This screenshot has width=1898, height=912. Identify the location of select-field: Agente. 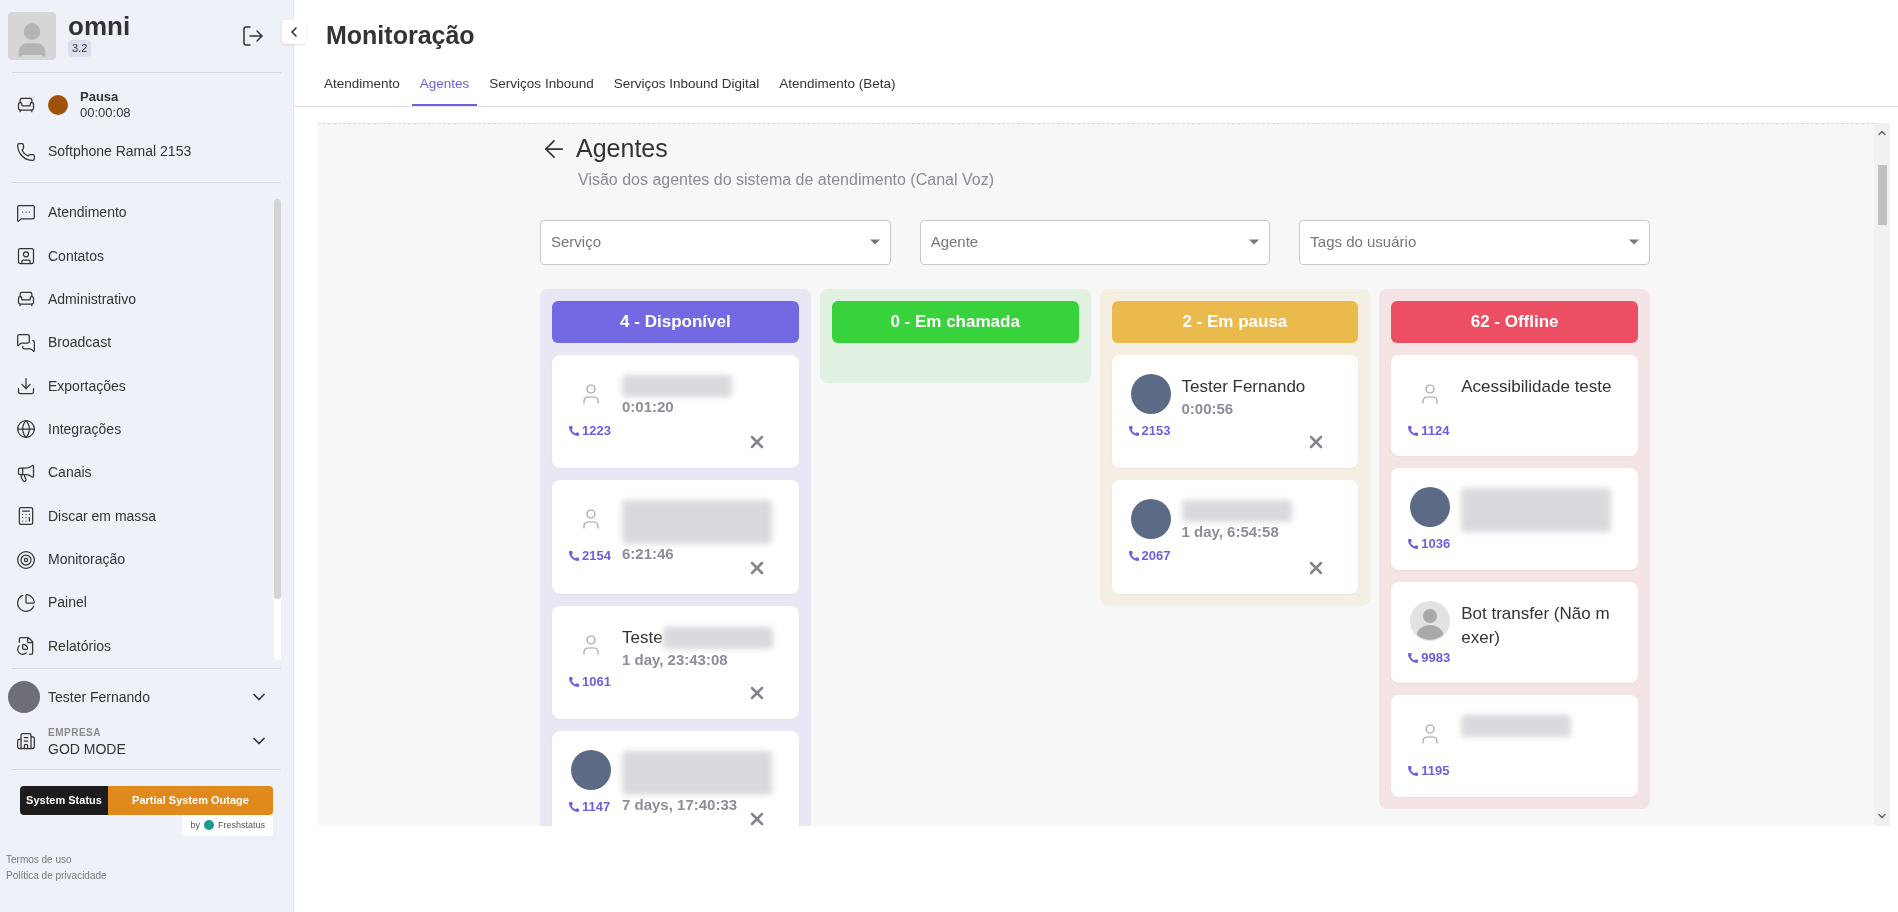
(1095, 242).